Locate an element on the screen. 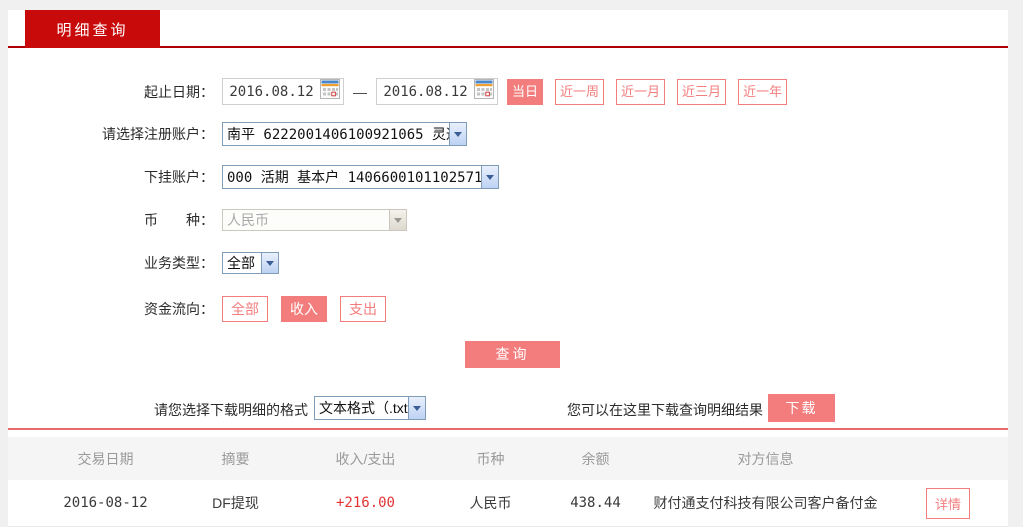 The height and width of the screenshot is (527, 1023). sub-account-select: 000 活期 基本户 1406600101102571848 is located at coordinates (360, 177).